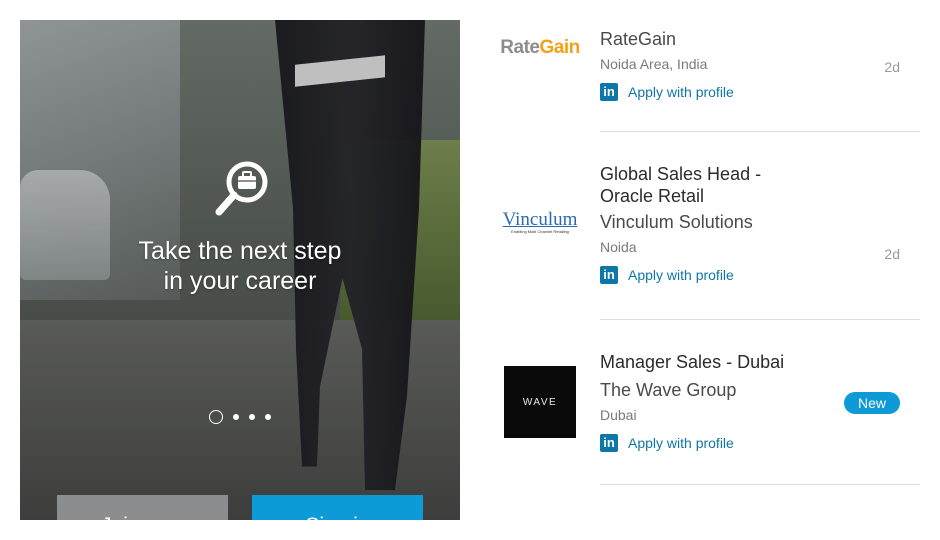  What do you see at coordinates (540, 402) in the screenshot?
I see `company-logo-wave: WAVE` at bounding box center [540, 402].